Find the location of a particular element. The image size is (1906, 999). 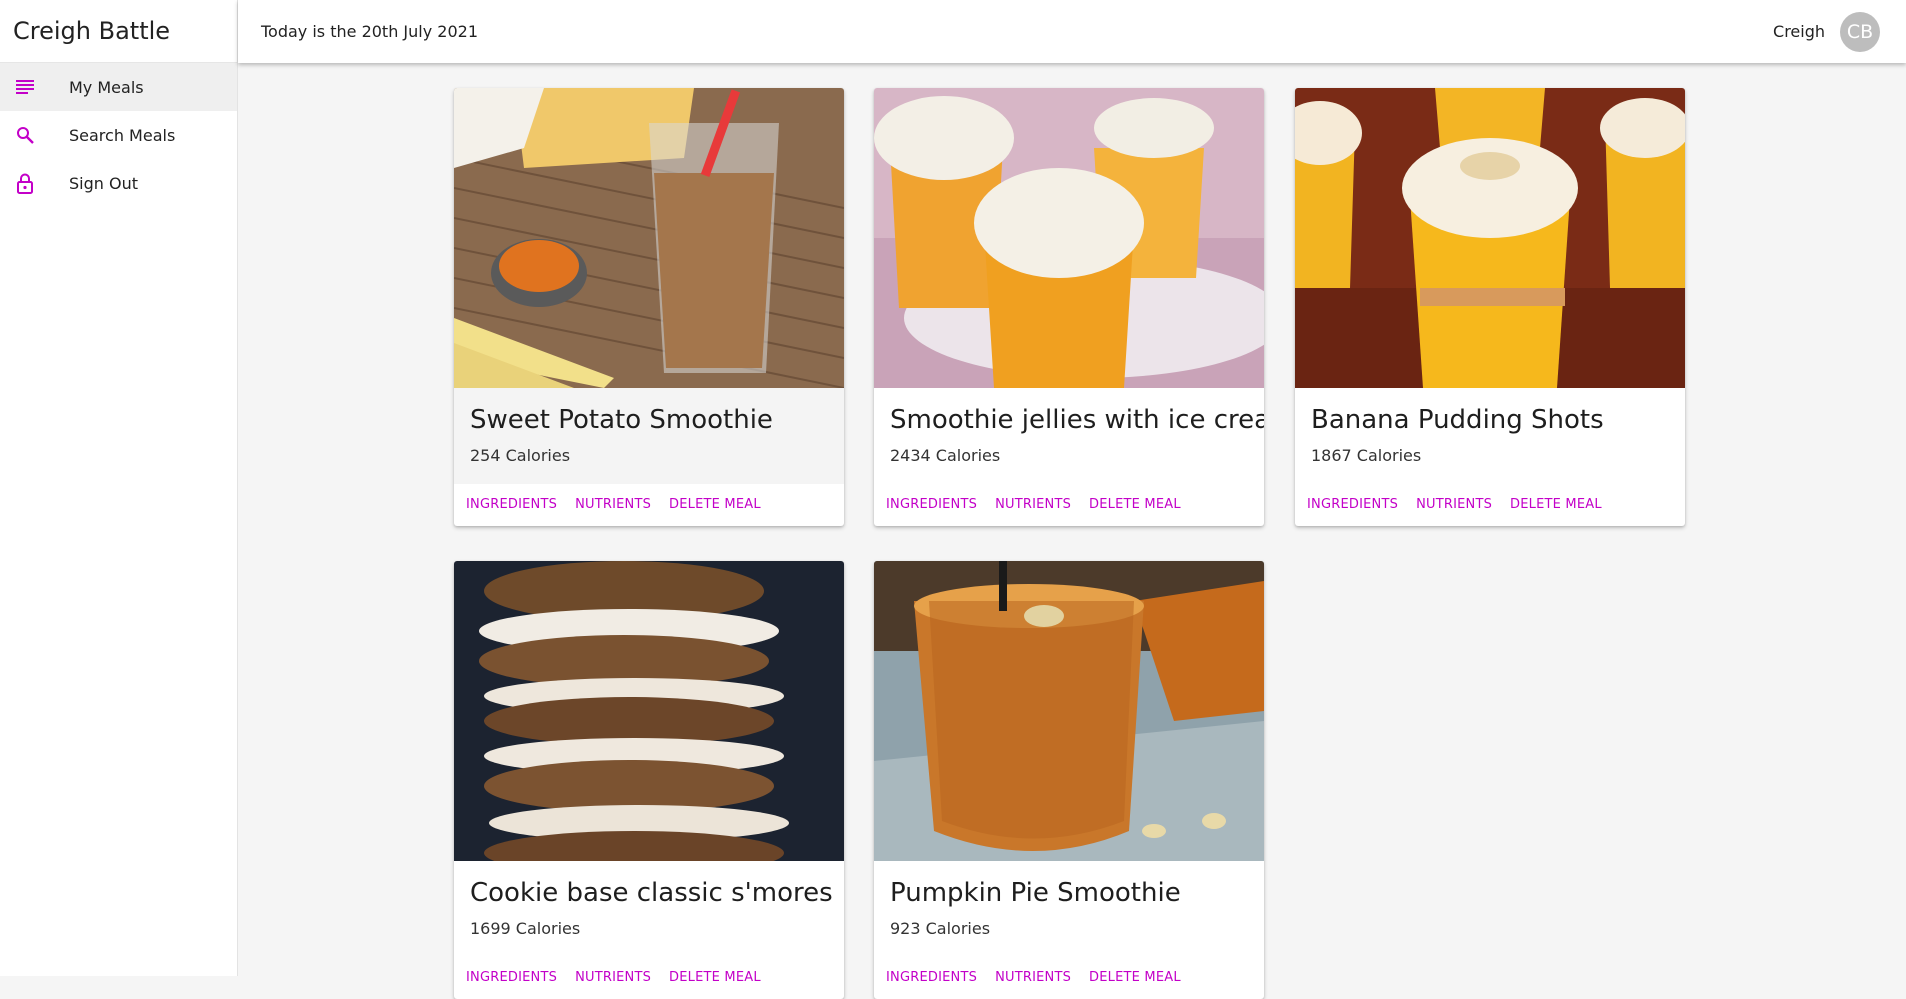

meal-calories: 2434 Calories is located at coordinates (945, 455).